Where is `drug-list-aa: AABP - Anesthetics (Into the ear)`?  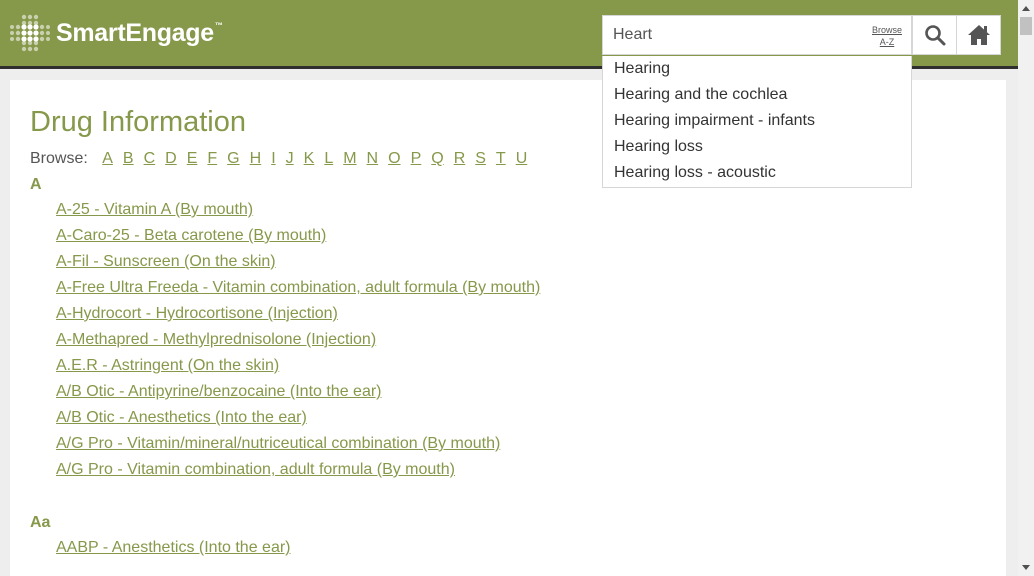
drug-list-aa: AABP - Anesthetics (Into the ear) is located at coordinates (173, 548).